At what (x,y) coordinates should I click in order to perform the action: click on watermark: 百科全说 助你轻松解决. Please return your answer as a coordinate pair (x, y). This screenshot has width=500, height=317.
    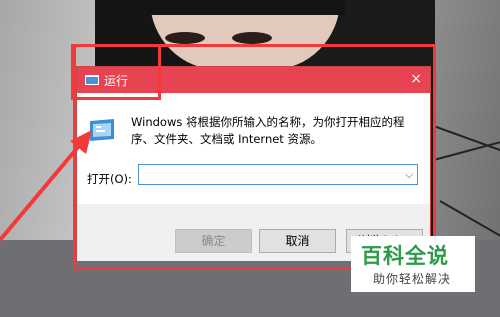
    Looking at the image, I should click on (413, 264).